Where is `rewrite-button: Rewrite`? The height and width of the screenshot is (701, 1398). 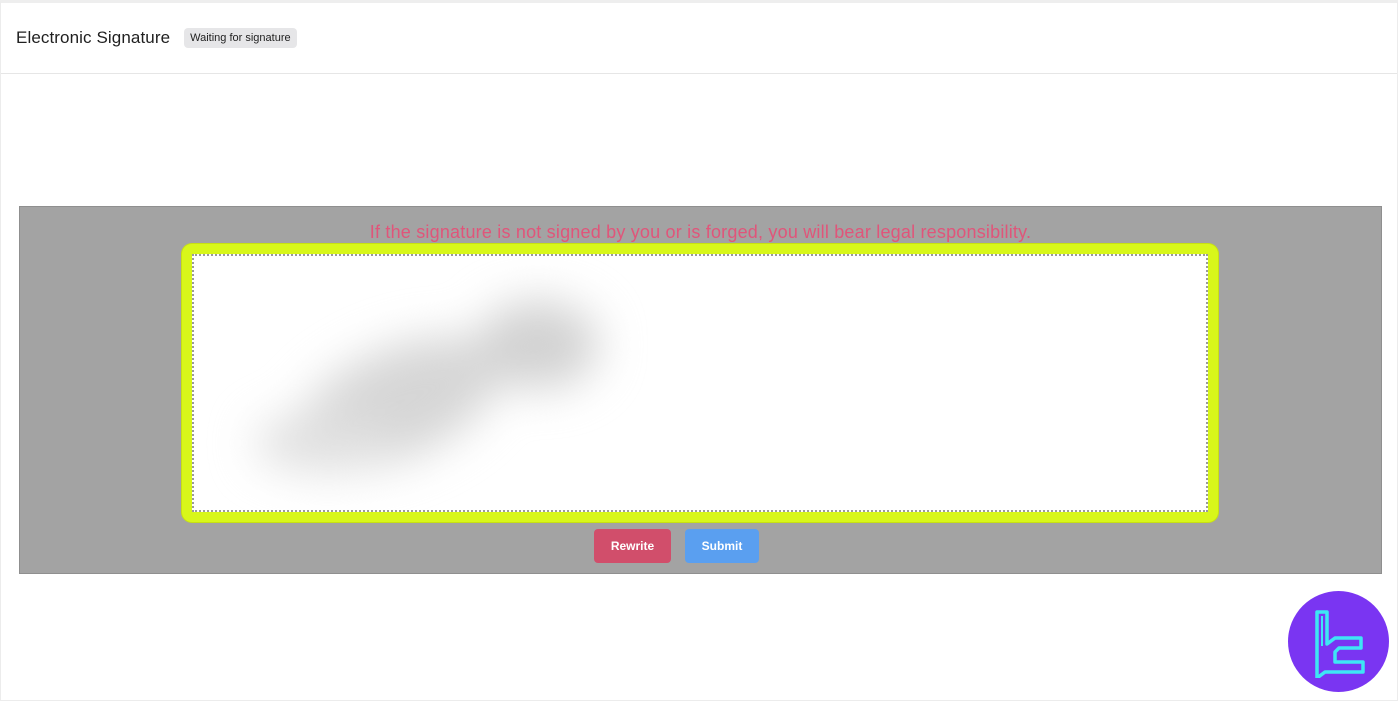
rewrite-button: Rewrite is located at coordinates (632, 546).